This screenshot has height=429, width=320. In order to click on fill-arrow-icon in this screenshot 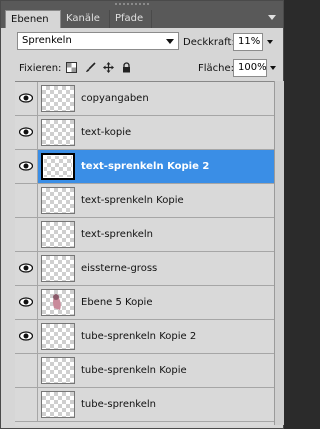, I will do `click(273, 68)`.